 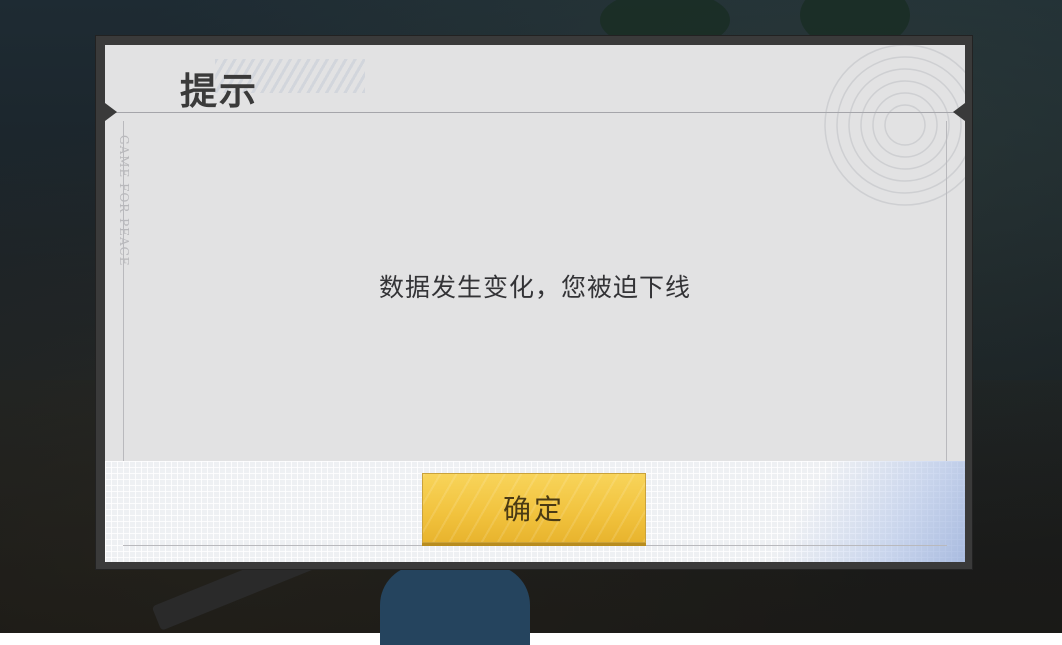 What do you see at coordinates (534, 287) in the screenshot?
I see `dialog-message: 数据发生变化，您被迫下线` at bounding box center [534, 287].